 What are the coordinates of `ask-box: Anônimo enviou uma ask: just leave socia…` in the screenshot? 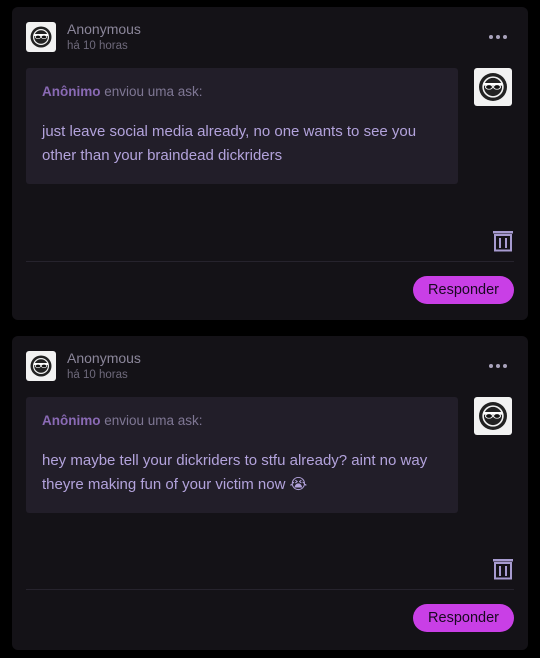 It's located at (242, 126).